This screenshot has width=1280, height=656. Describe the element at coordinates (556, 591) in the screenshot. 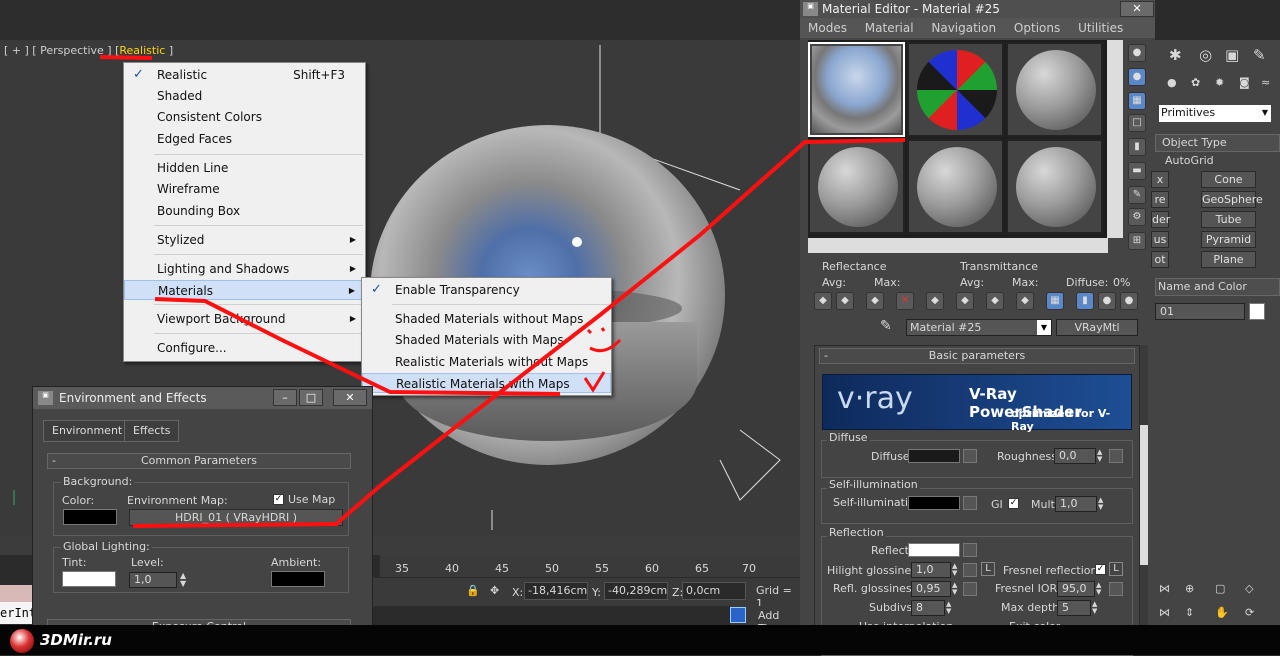

I see `x-coordinate-field: -18,416cm` at that location.